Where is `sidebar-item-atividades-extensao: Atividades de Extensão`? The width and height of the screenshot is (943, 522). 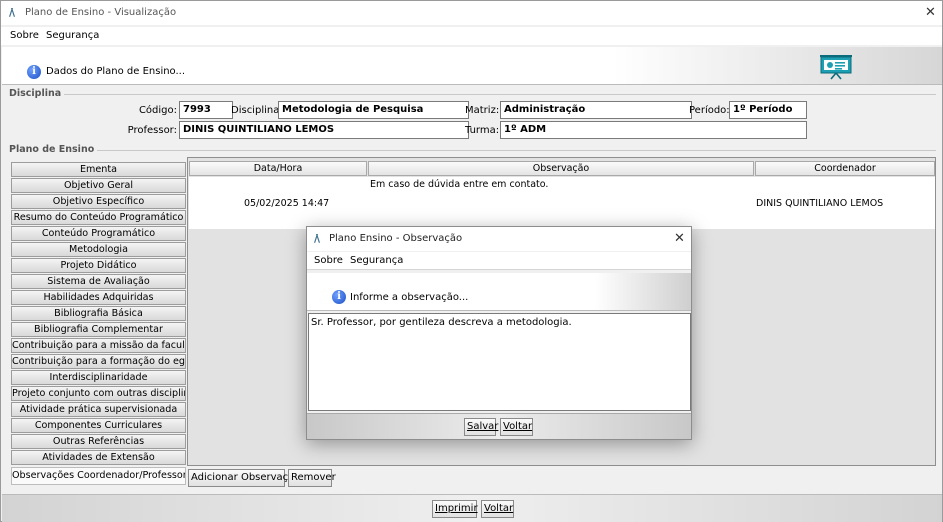
sidebar-item-atividades-extensao: Atividades de Extensão is located at coordinates (98, 457).